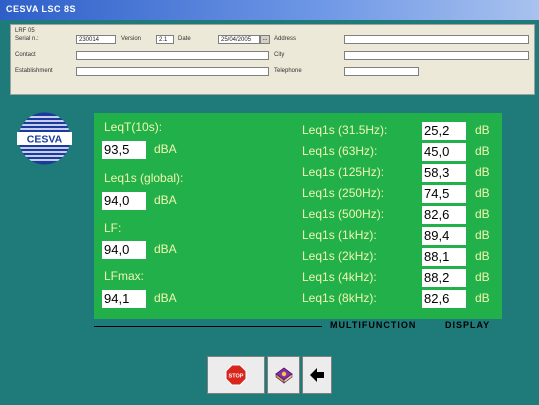 The width and height of the screenshot is (539, 405). I want to click on title-bar: CESVA LSC 8S, so click(269, 10).